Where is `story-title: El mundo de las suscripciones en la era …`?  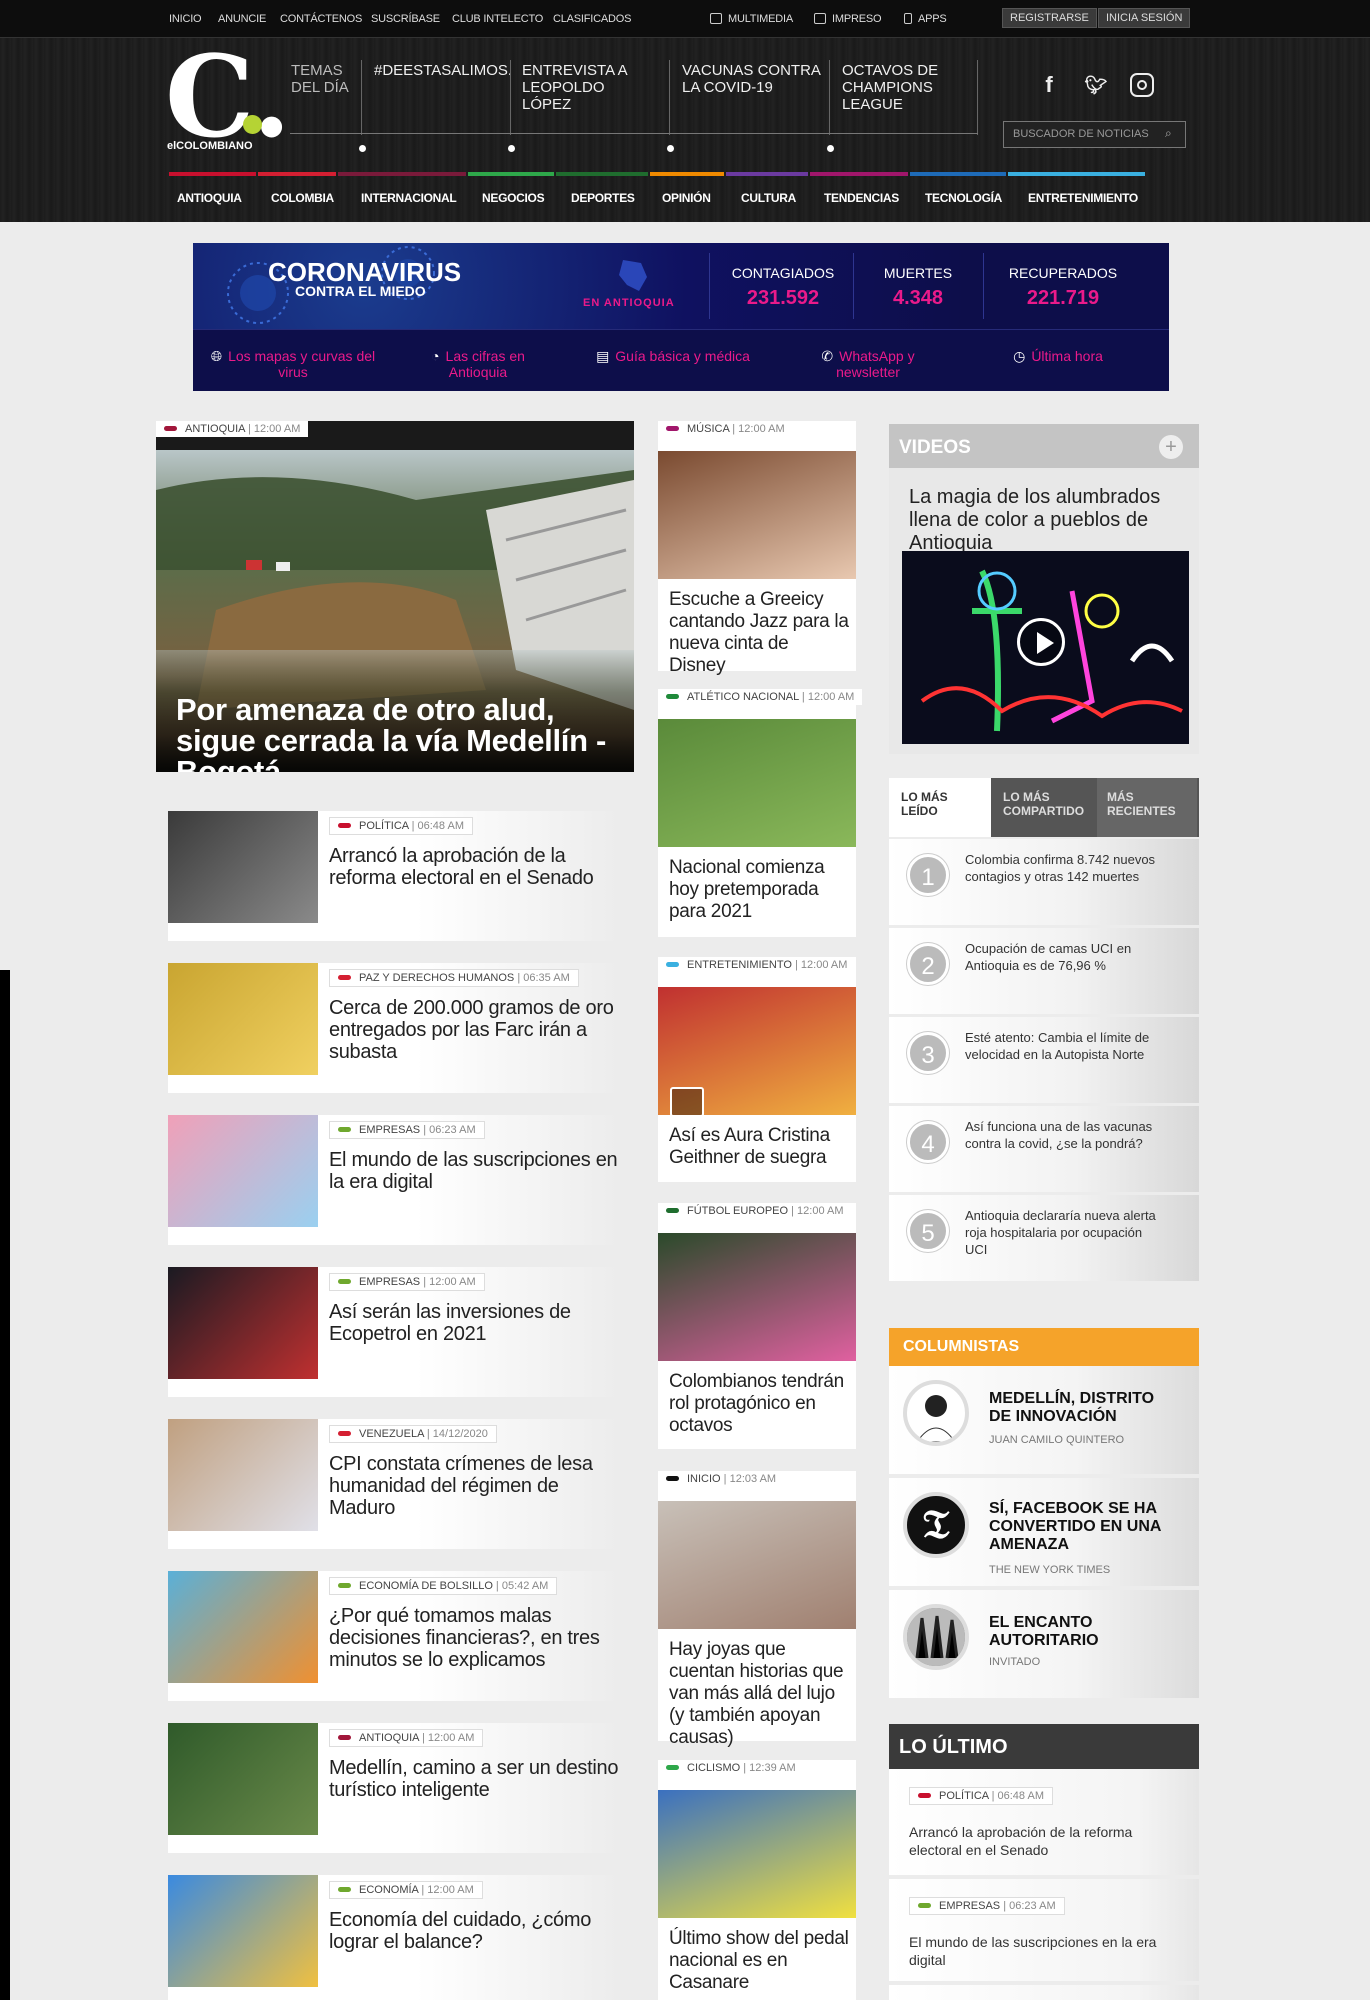 story-title: El mundo de las suscripciones en la era … is located at coordinates (474, 1171).